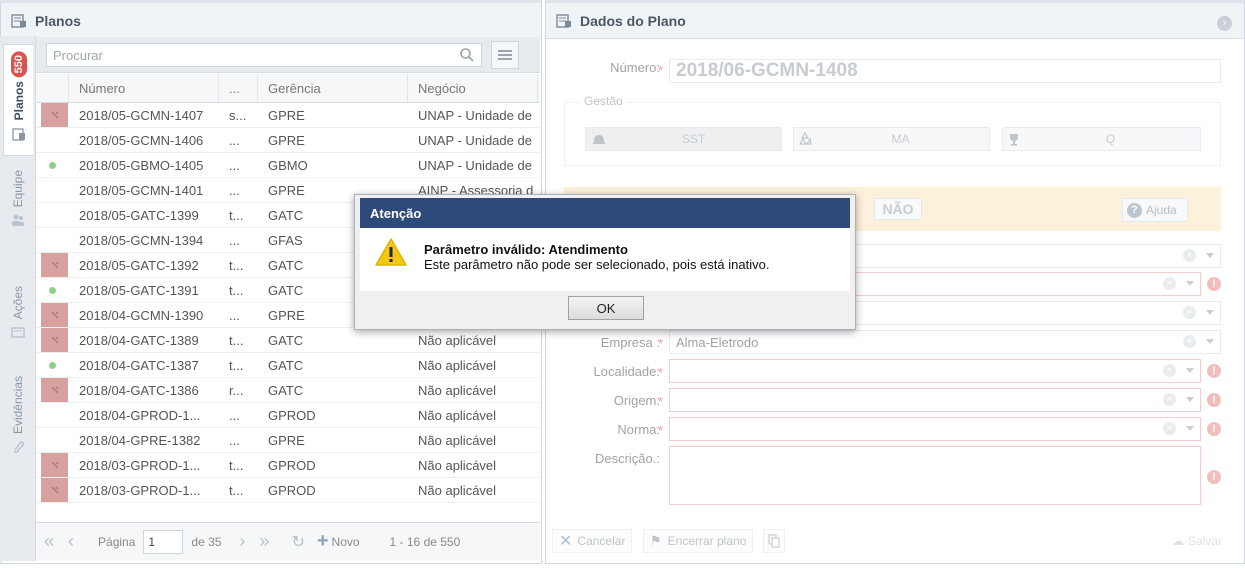 The image size is (1245, 568). What do you see at coordinates (1224, 23) in the screenshot?
I see `collapse-icon: ›` at bounding box center [1224, 23].